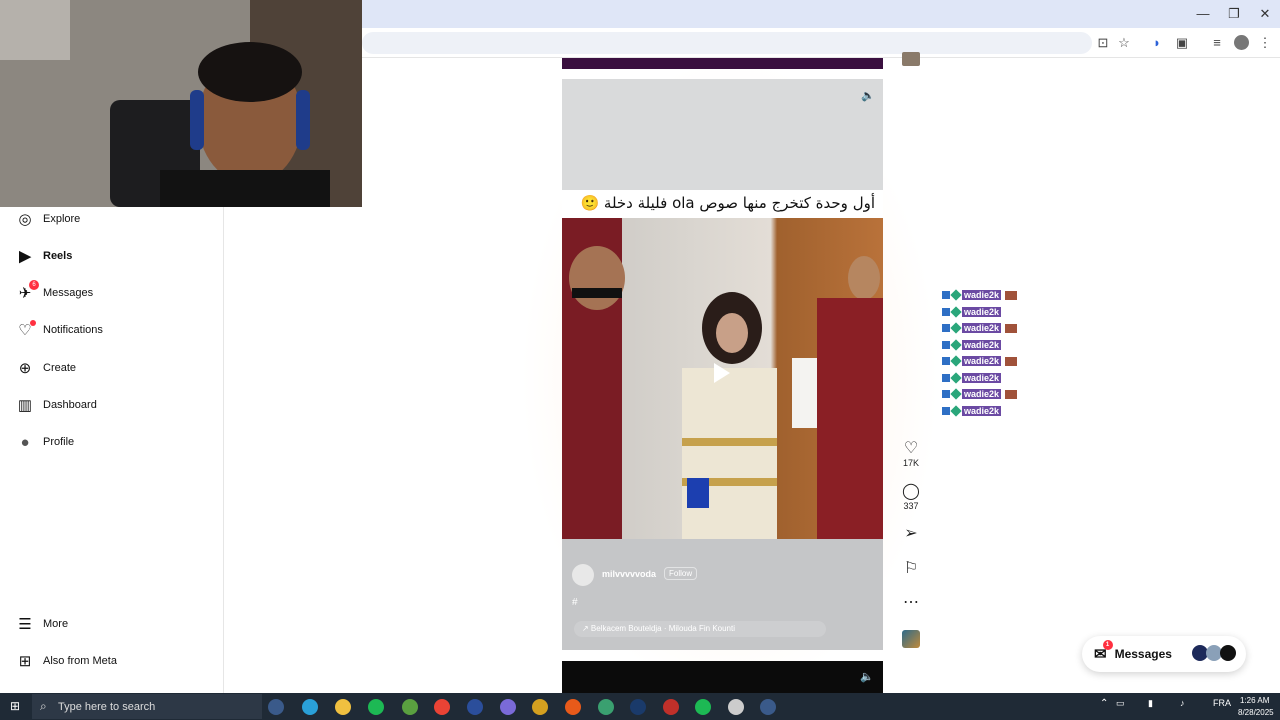 This screenshot has height=720, width=1280. Describe the element at coordinates (1228, 653) in the screenshot. I see `avatar` at that location.